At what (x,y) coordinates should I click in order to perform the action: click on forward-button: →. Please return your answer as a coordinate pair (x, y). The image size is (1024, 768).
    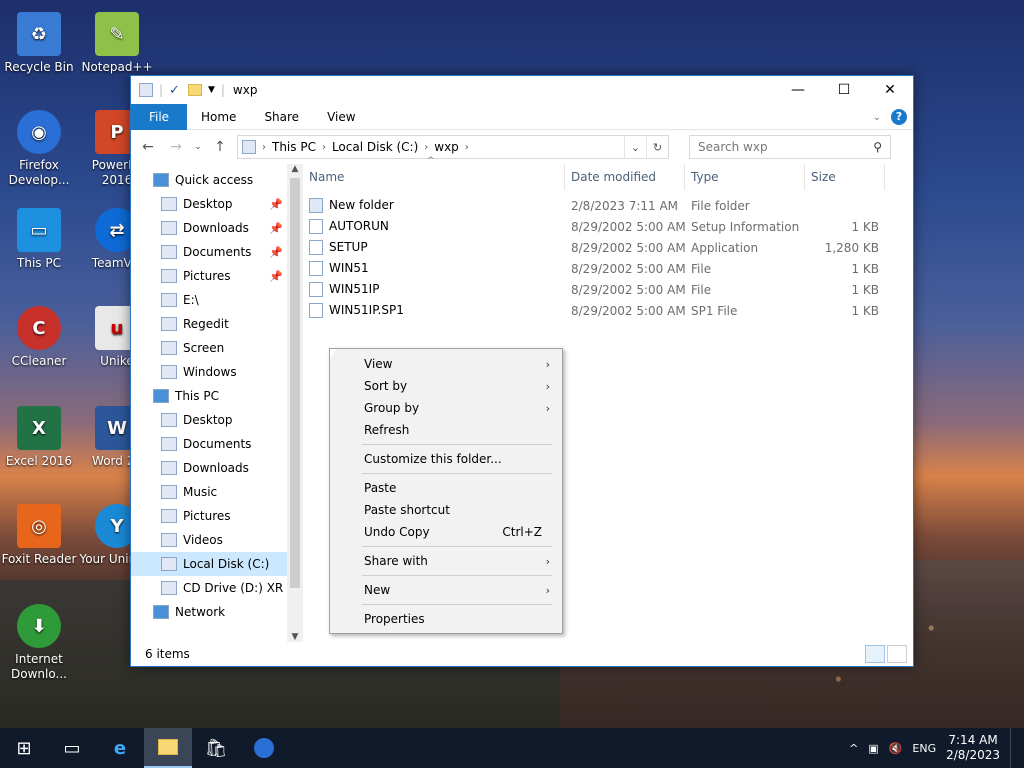
    Looking at the image, I should click on (176, 147).